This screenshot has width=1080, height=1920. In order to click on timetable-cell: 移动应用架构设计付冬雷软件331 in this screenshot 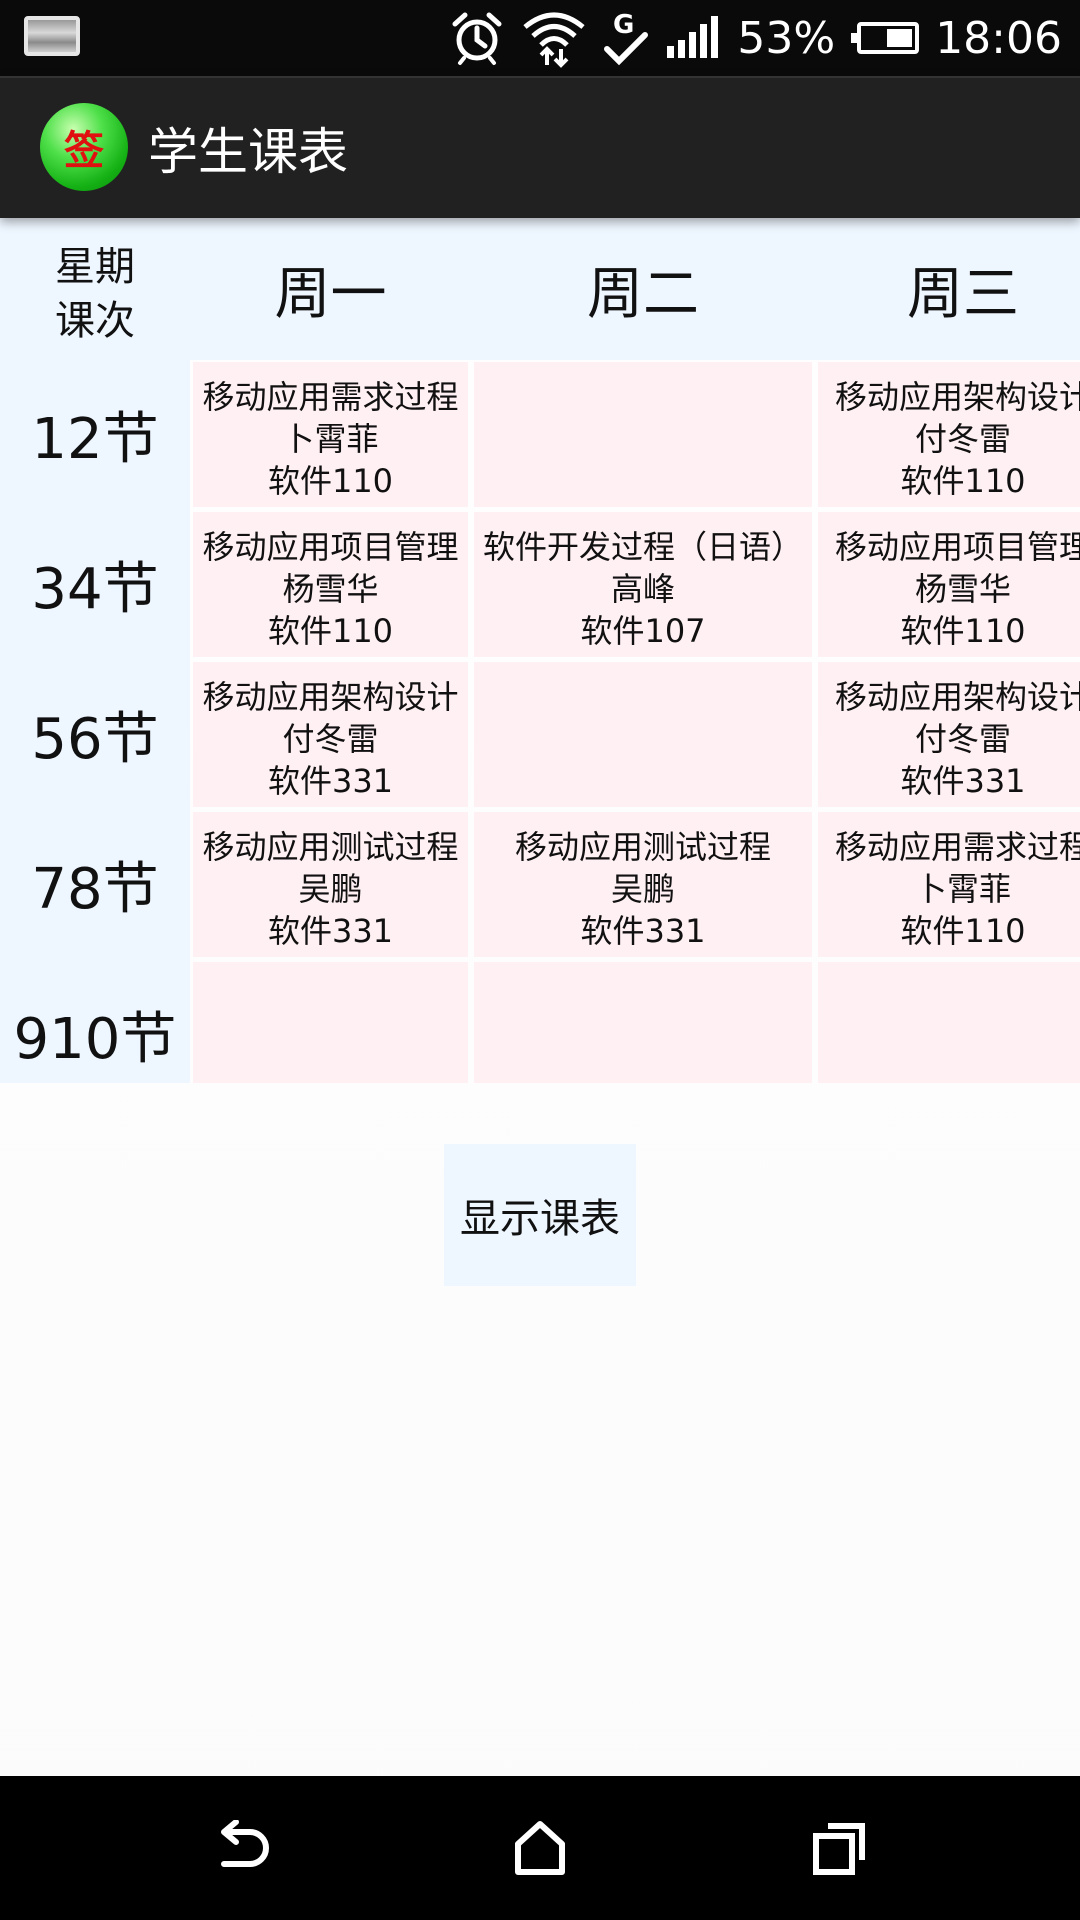, I will do `click(949, 734)`.